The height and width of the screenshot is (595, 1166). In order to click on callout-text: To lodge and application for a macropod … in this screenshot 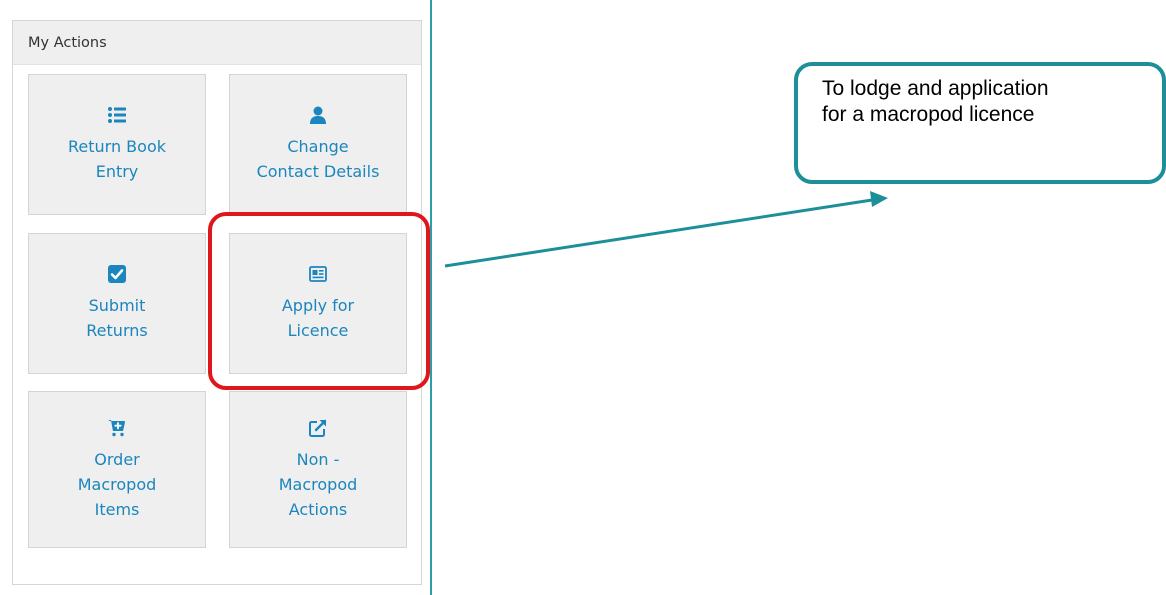, I will do `click(987, 102)`.